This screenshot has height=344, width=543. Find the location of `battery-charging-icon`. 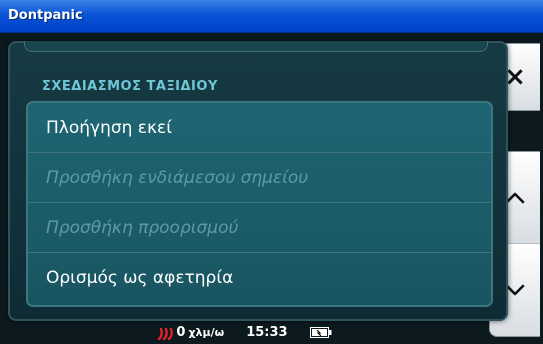

battery-charging-icon is located at coordinates (320, 332).